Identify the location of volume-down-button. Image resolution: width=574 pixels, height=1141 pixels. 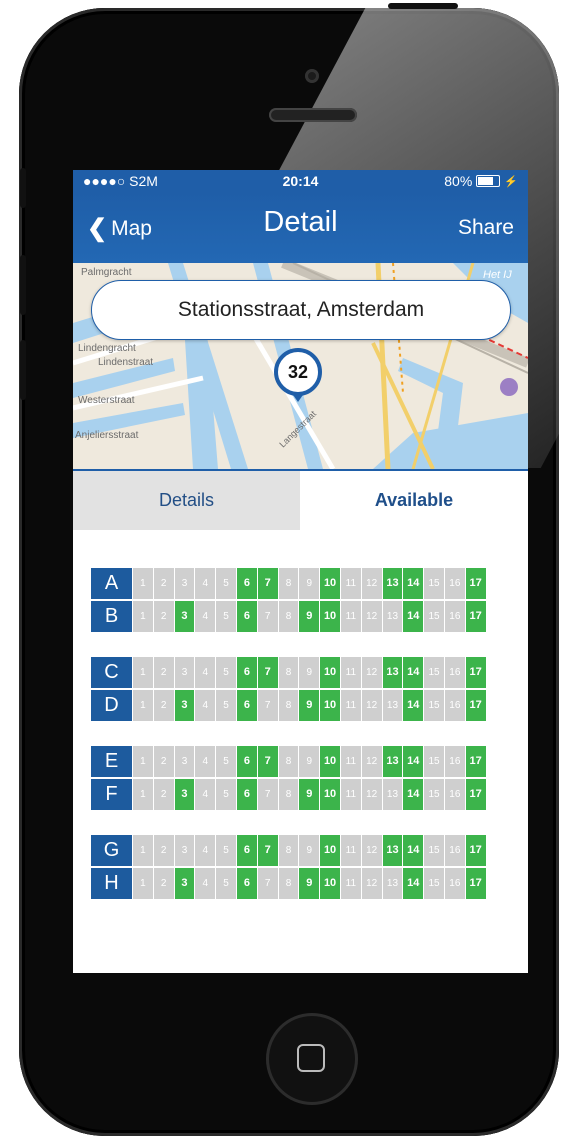
(23, 370).